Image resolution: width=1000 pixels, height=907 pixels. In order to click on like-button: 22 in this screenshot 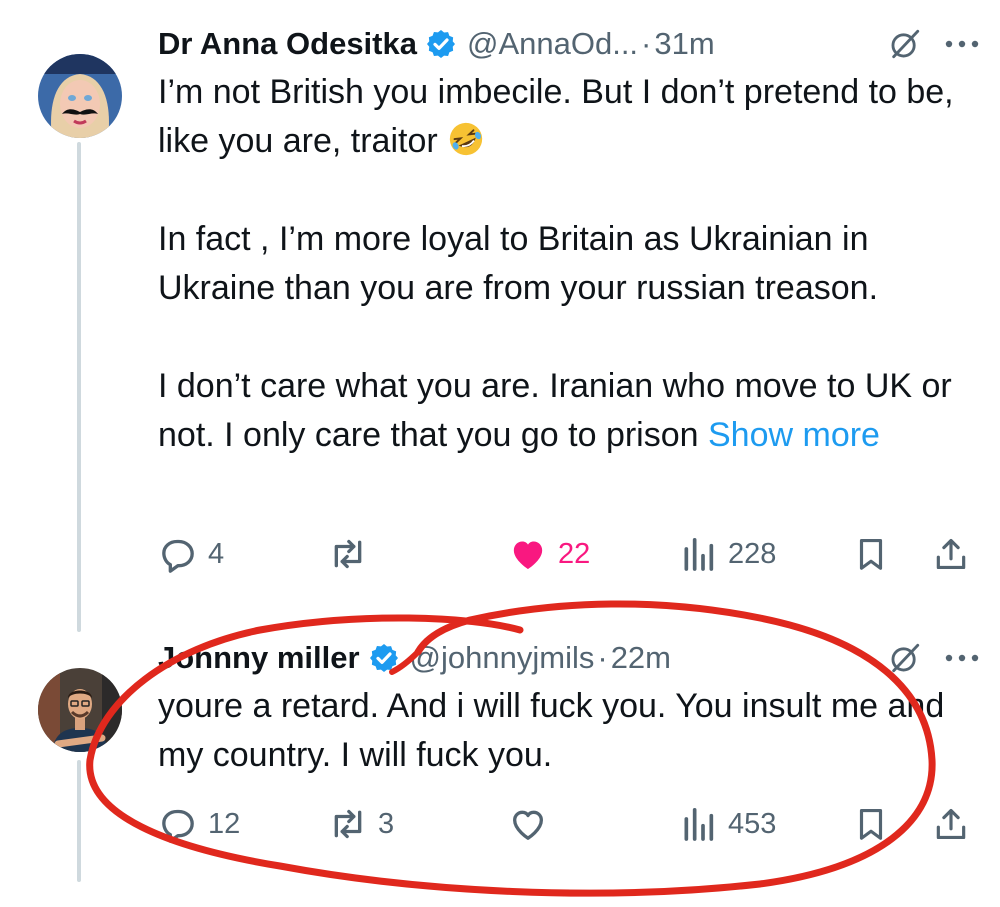, I will do `click(549, 554)`.